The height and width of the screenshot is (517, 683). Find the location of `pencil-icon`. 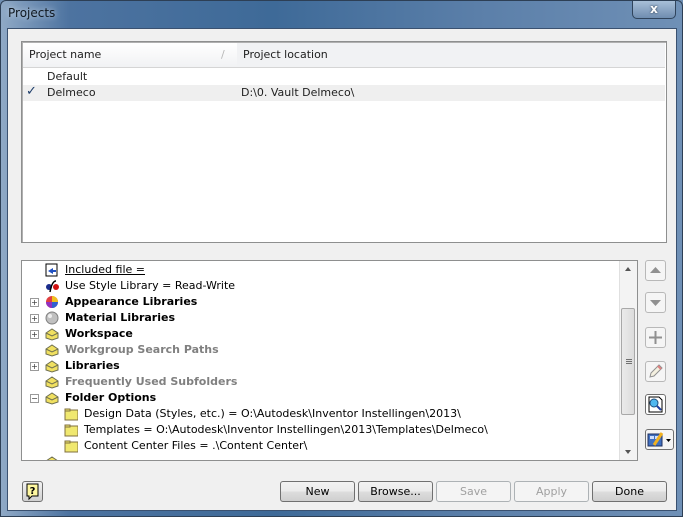

pencil-icon is located at coordinates (656, 371).